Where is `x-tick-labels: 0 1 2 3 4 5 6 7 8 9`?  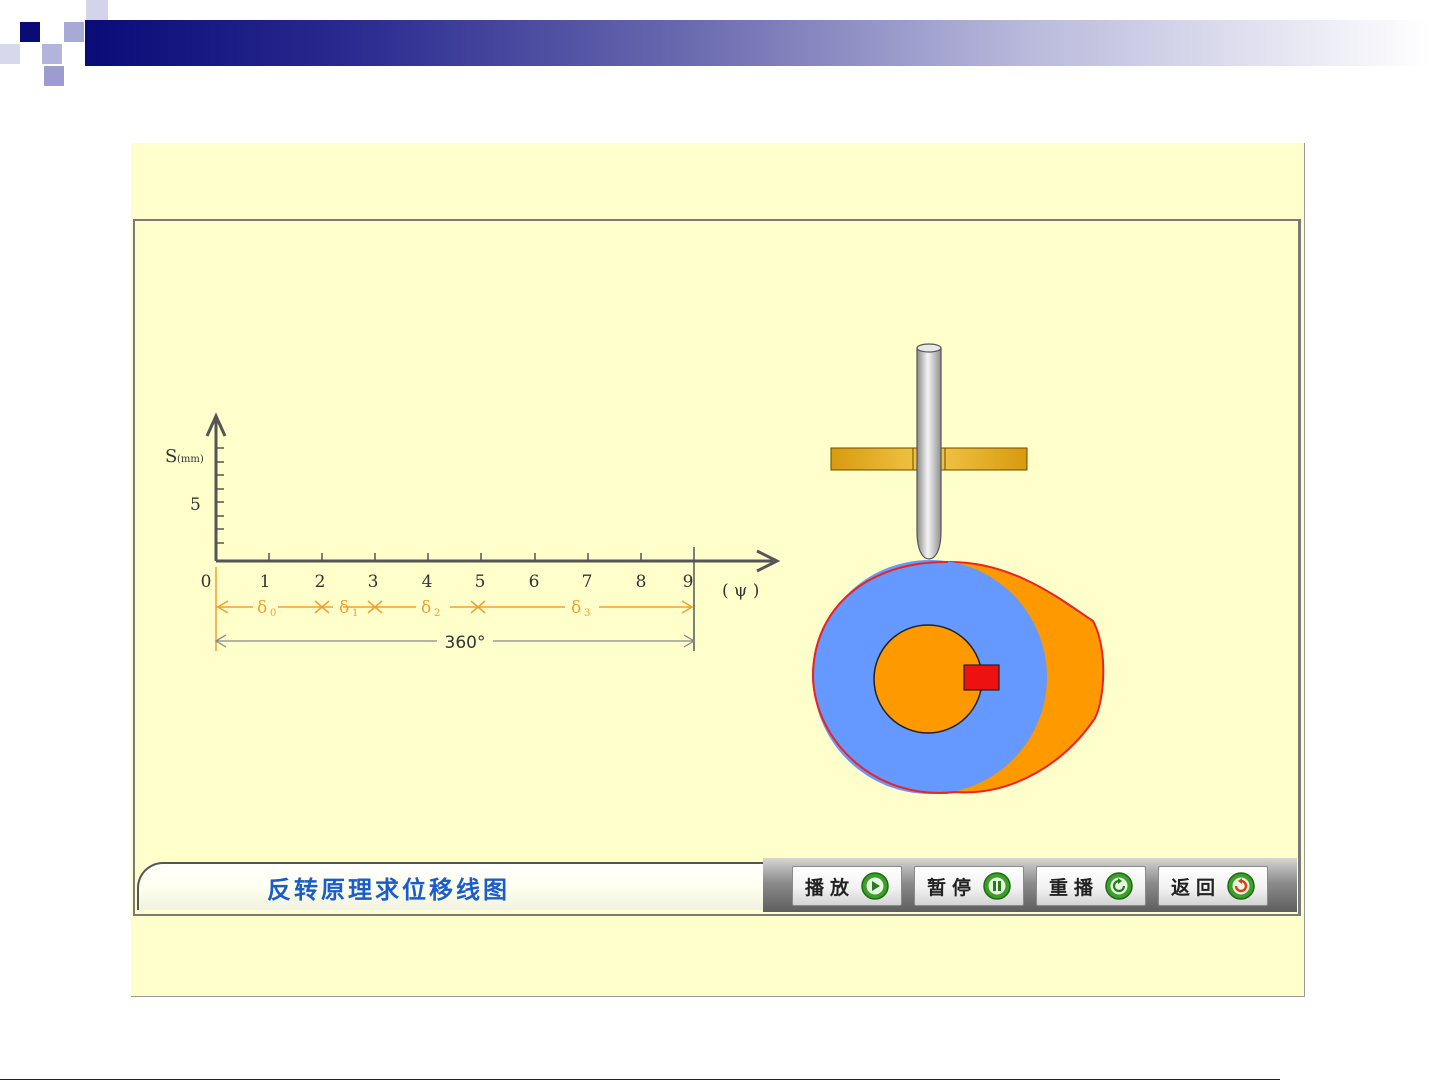
x-tick-labels: 0 1 2 3 4 5 6 7 8 9 is located at coordinates (447, 582).